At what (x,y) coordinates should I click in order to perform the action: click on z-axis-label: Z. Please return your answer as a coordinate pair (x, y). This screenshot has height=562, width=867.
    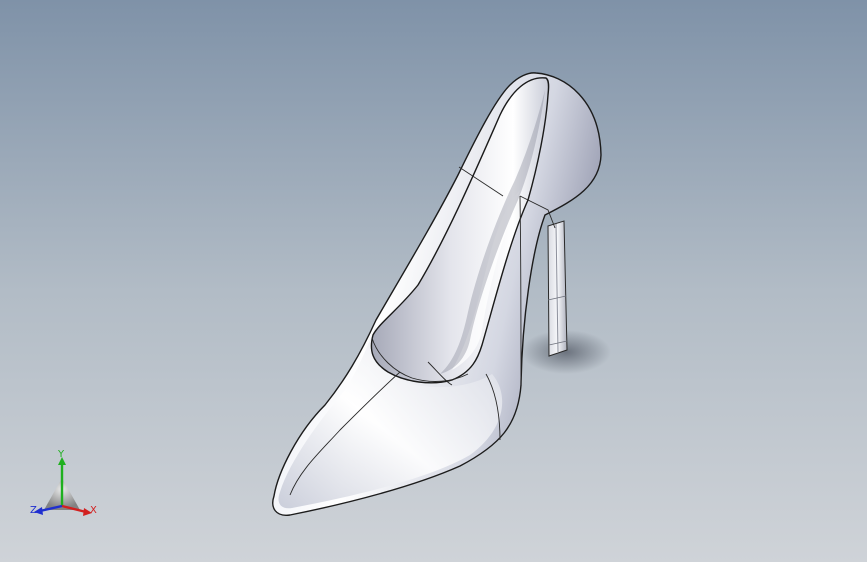
    Looking at the image, I should click on (33, 510).